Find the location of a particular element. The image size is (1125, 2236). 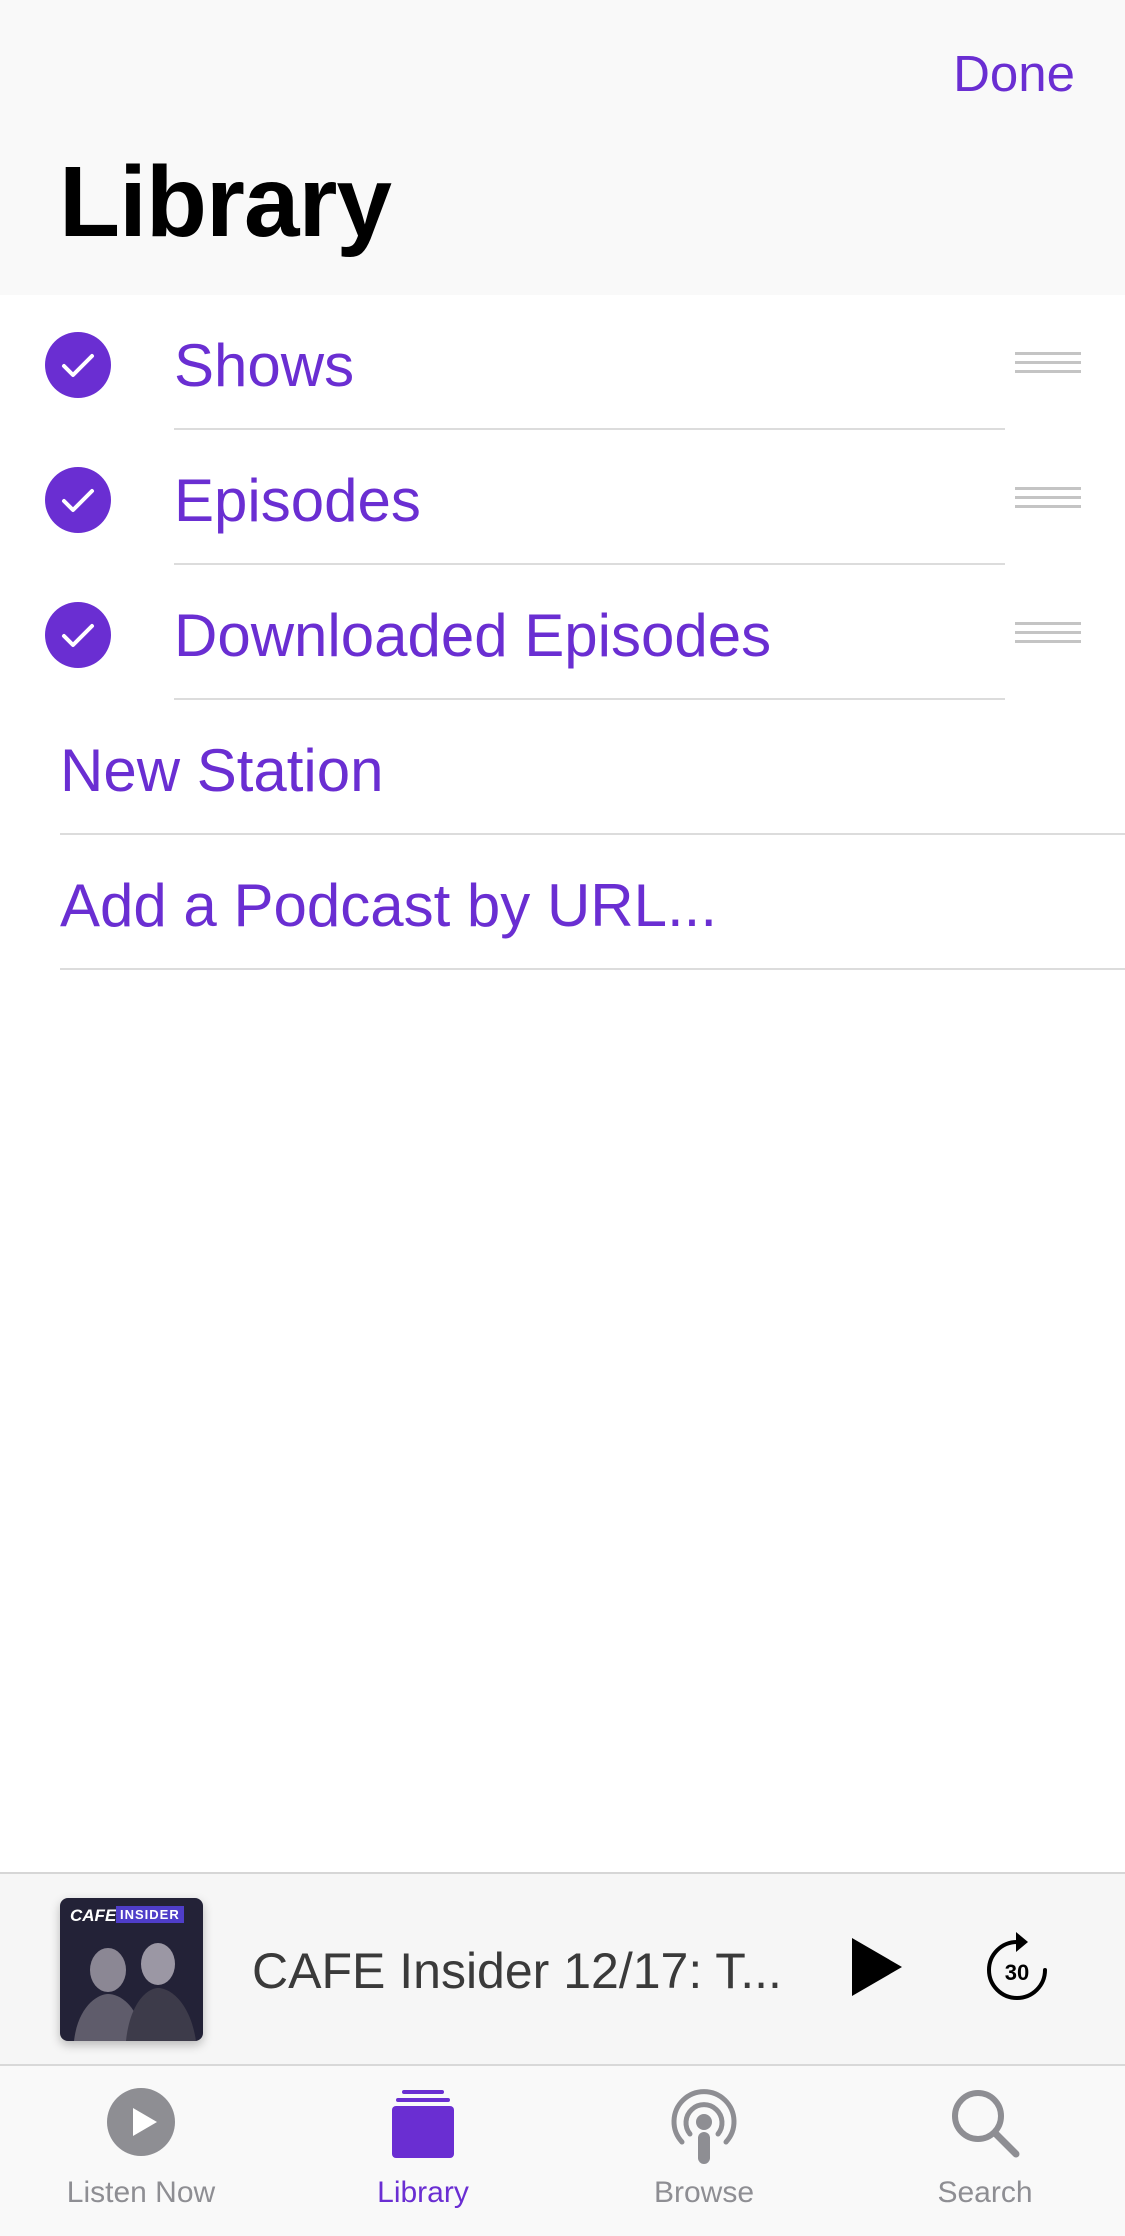

tab-label: Listen Now is located at coordinates (141, 2192).